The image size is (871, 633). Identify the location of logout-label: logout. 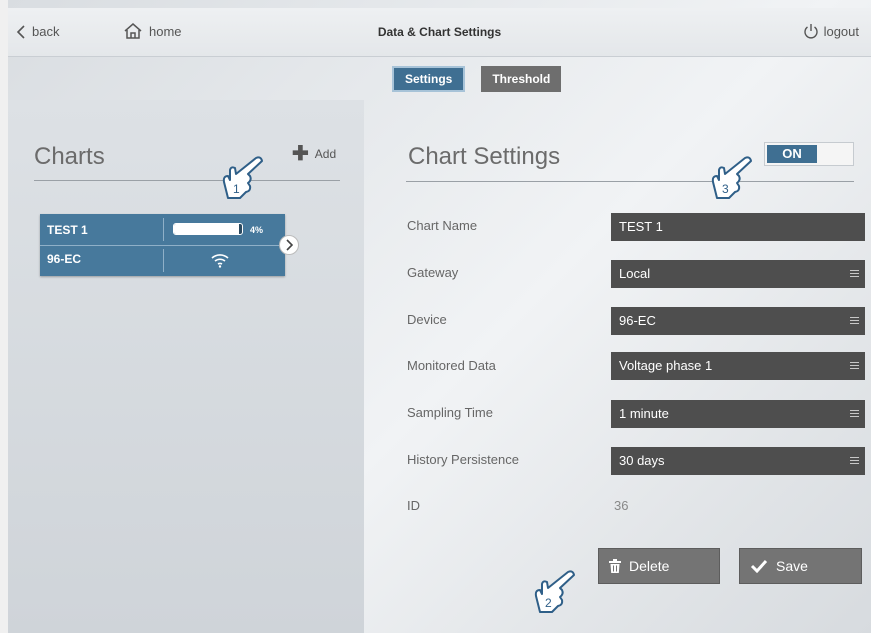
(841, 31).